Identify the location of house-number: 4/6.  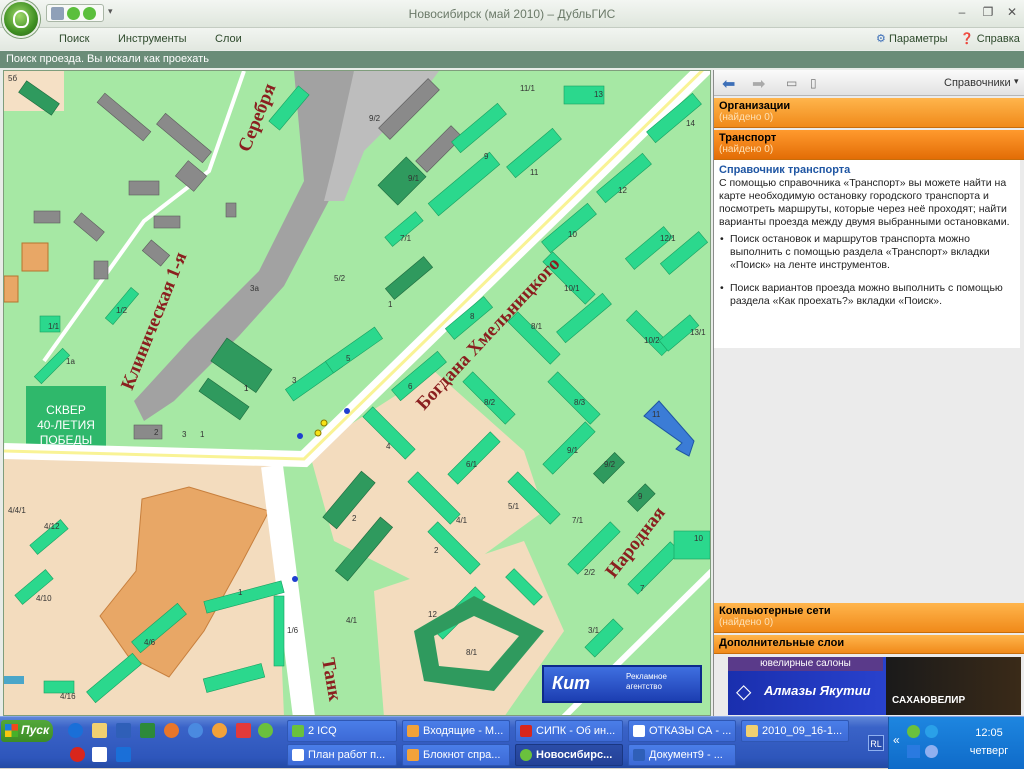
(150, 642).